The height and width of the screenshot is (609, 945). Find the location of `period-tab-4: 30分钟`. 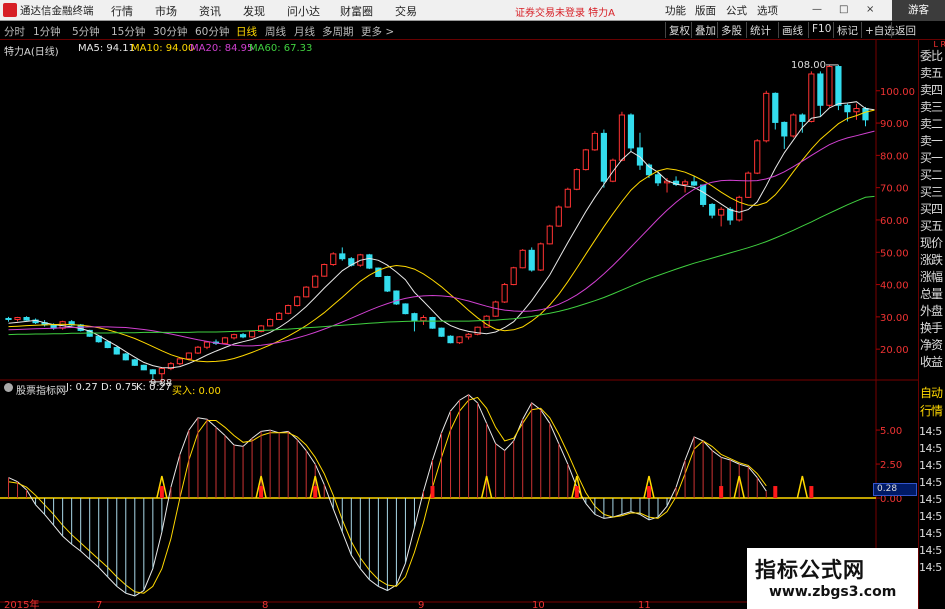

period-tab-4: 30分钟 is located at coordinates (170, 31).